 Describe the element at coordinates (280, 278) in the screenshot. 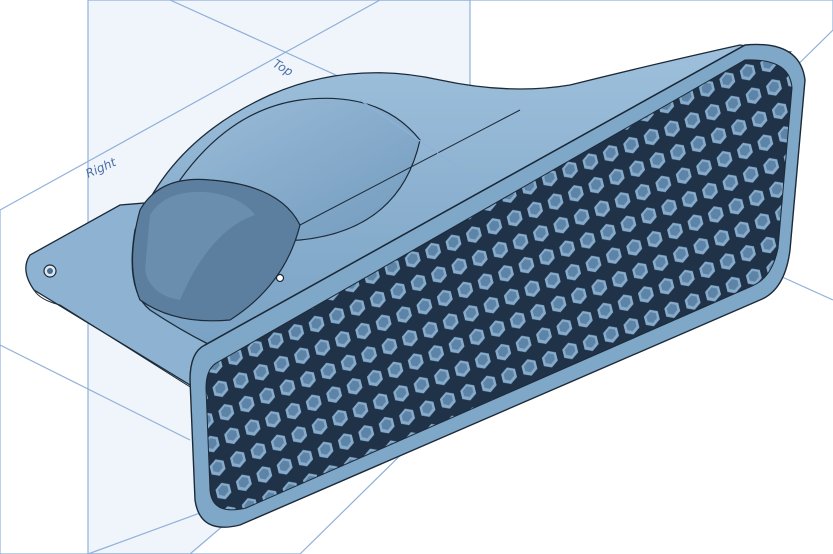

I see `sketch-point-icon` at that location.